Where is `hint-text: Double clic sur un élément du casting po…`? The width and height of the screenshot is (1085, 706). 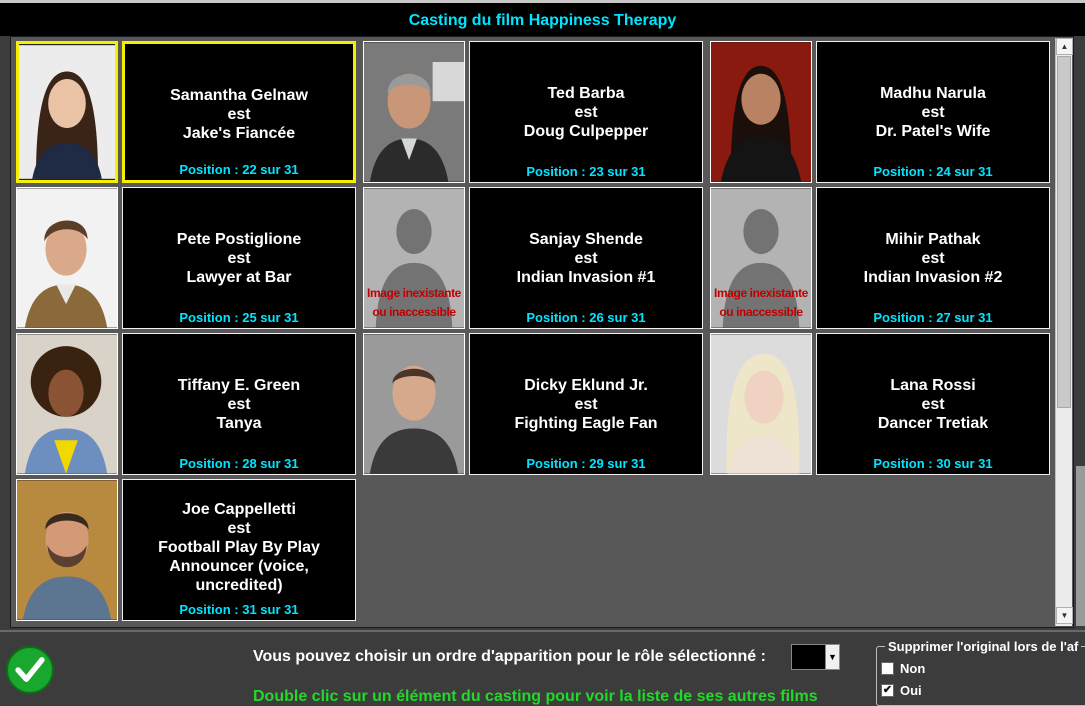 hint-text: Double clic sur un élément du casting po… is located at coordinates (535, 696).